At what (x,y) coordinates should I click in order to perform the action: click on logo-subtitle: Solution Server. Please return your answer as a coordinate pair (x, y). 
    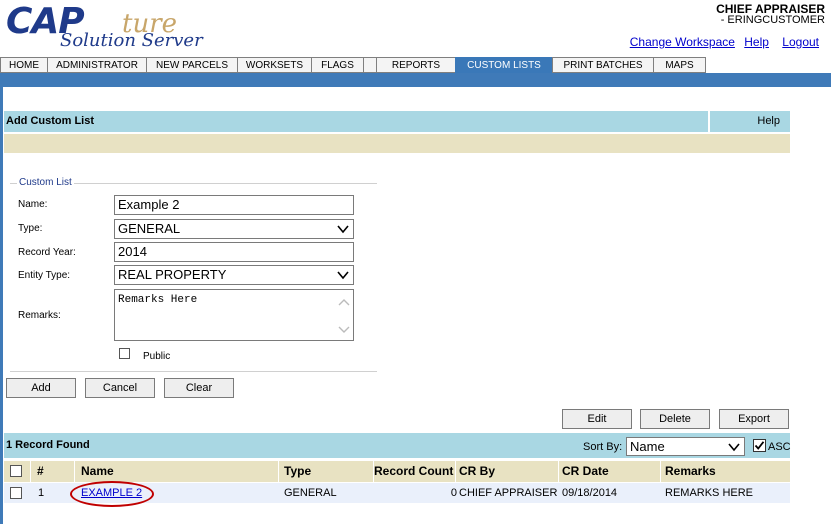
    Looking at the image, I should click on (131, 40).